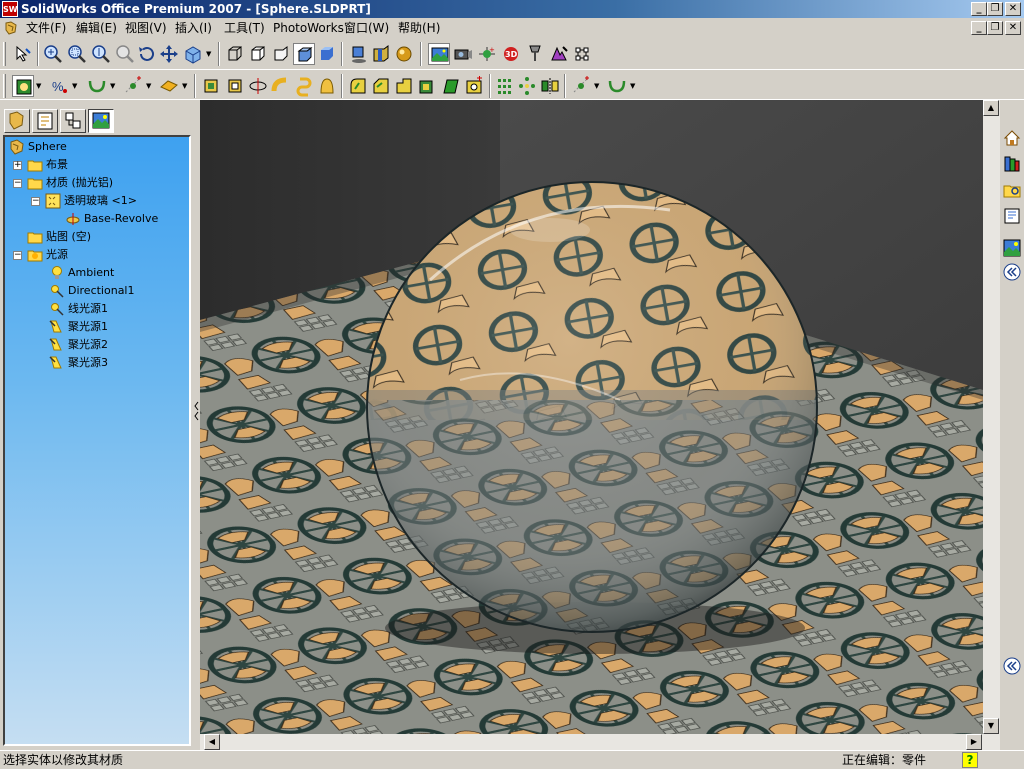 This screenshot has height=769, width=1024. I want to click on revolve-icon, so click(258, 86).